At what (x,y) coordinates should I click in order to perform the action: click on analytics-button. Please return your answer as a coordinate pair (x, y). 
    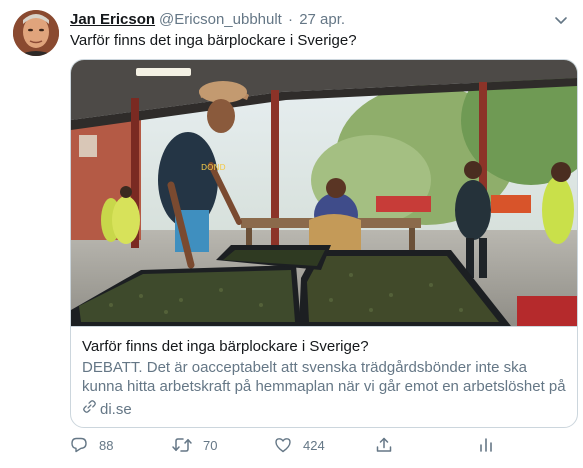
    Looking at the image, I should click on (486, 445).